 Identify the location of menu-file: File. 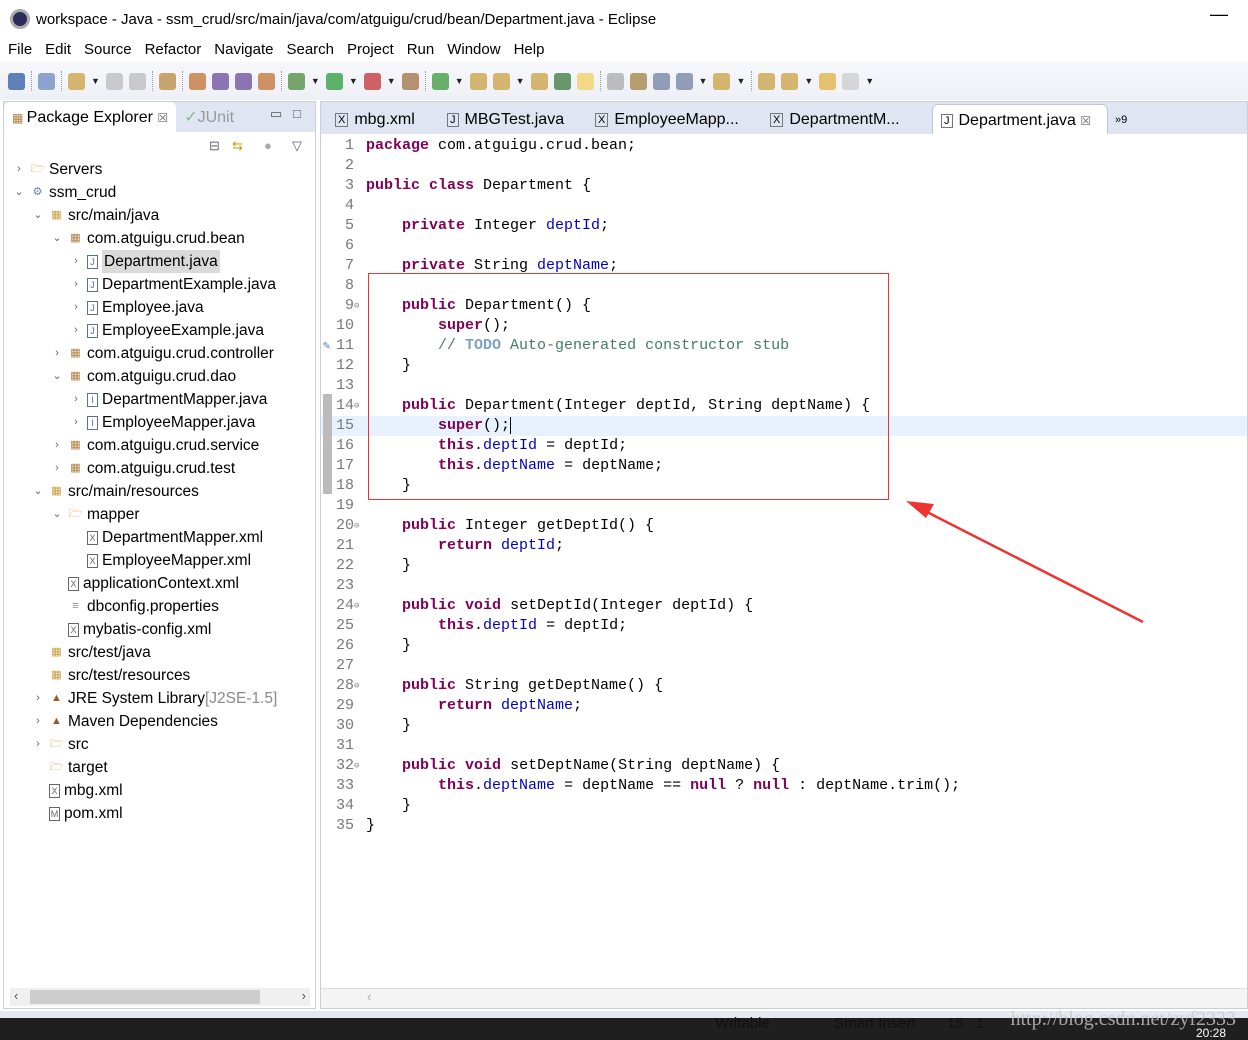
(18, 50).